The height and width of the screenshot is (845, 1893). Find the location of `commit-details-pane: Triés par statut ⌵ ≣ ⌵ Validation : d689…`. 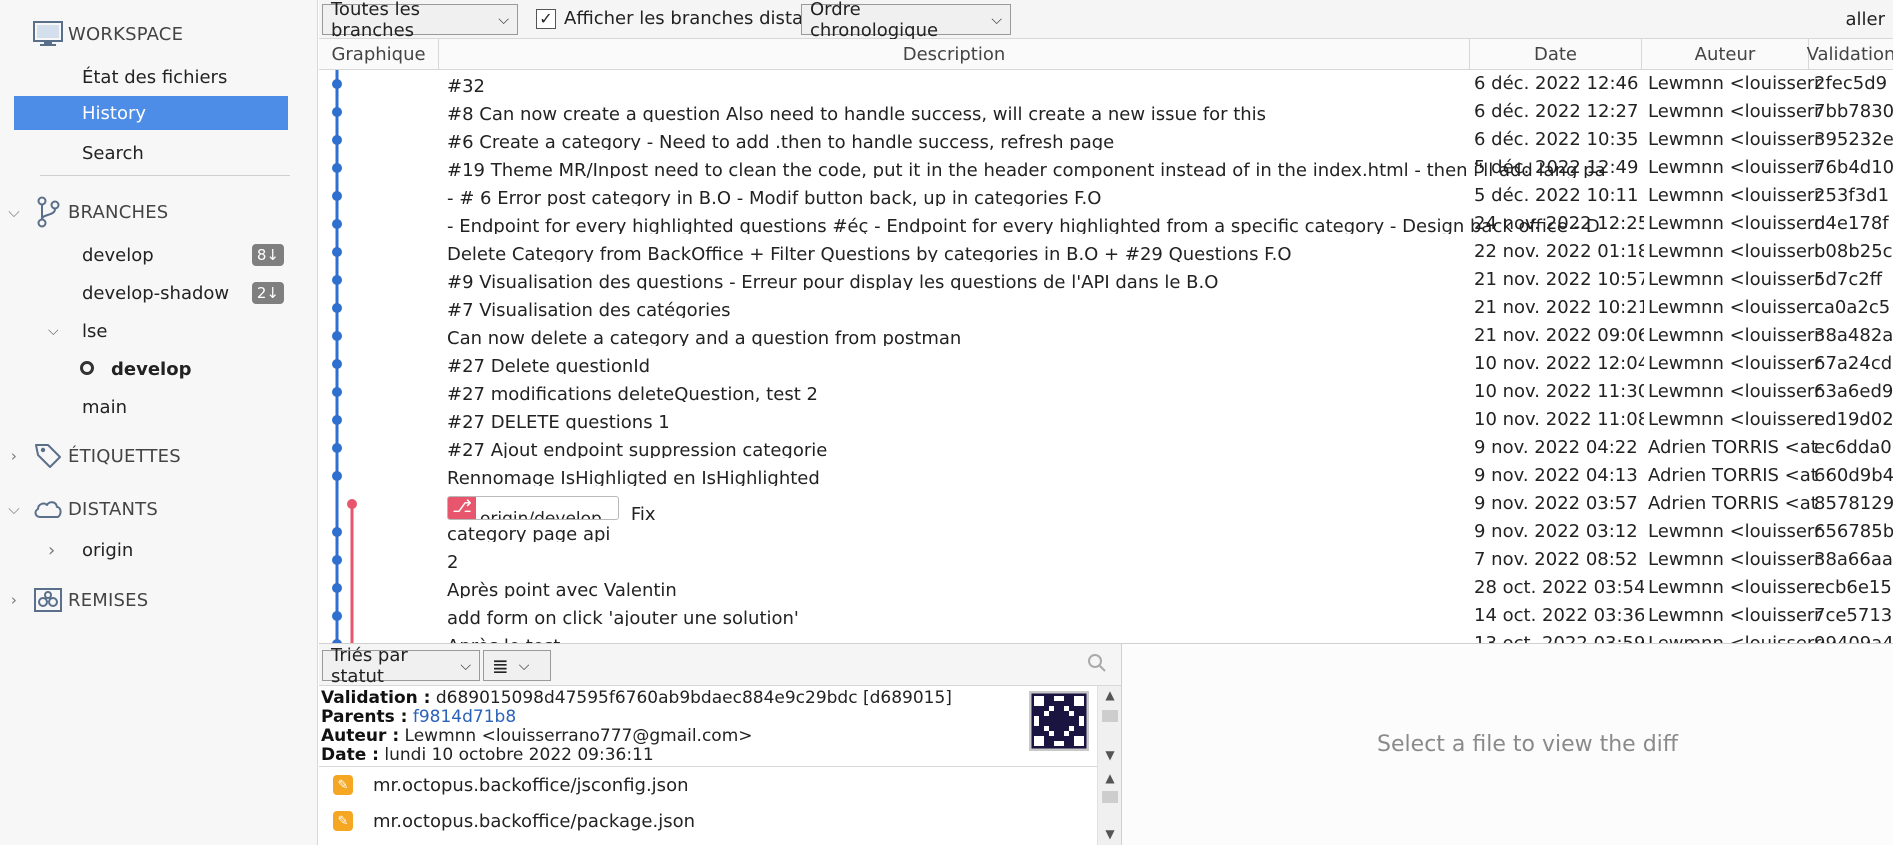

commit-details-pane: Triés par statut ⌵ ≣ ⌵ Validation : d689… is located at coordinates (720, 744).